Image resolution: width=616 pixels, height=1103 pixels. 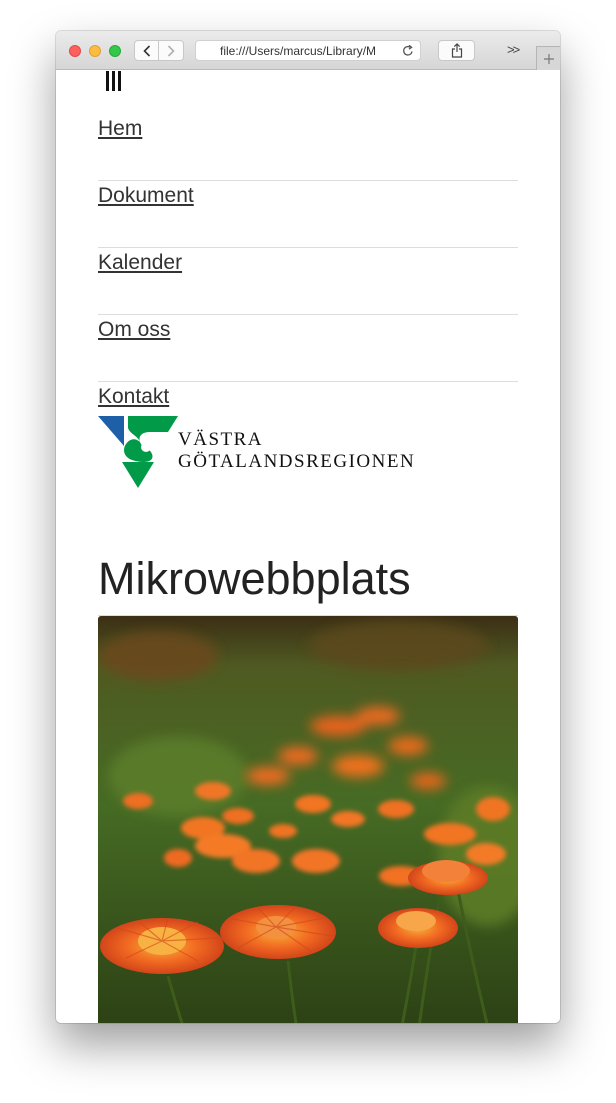 I want to click on chevron-left-icon, so click(x=146, y=50).